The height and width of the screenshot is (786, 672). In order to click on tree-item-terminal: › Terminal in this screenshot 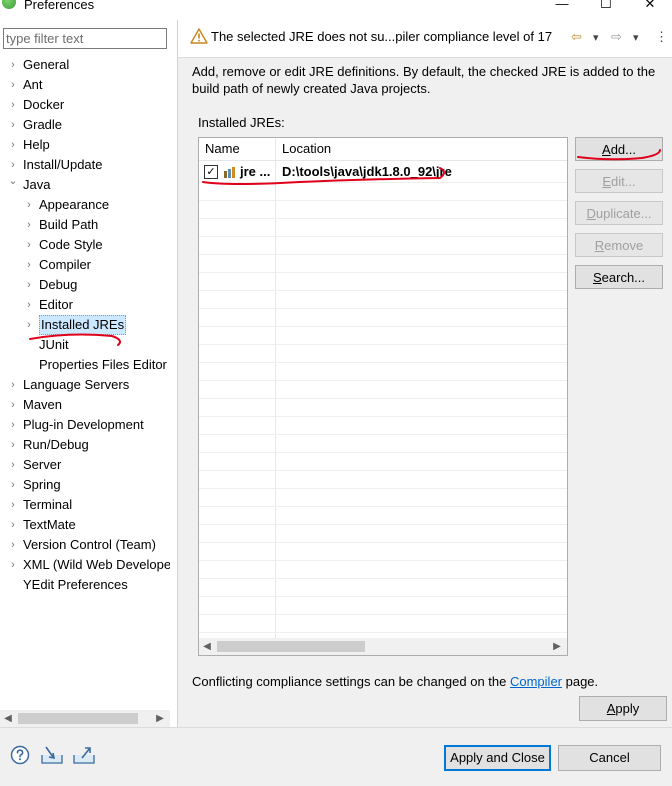, I will do `click(85, 505)`.